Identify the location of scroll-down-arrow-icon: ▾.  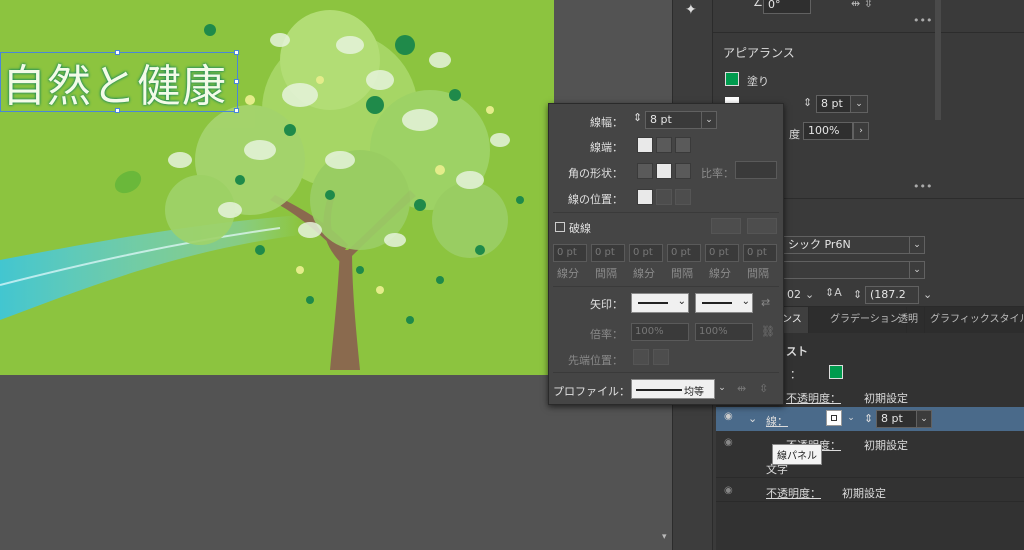
(664, 537).